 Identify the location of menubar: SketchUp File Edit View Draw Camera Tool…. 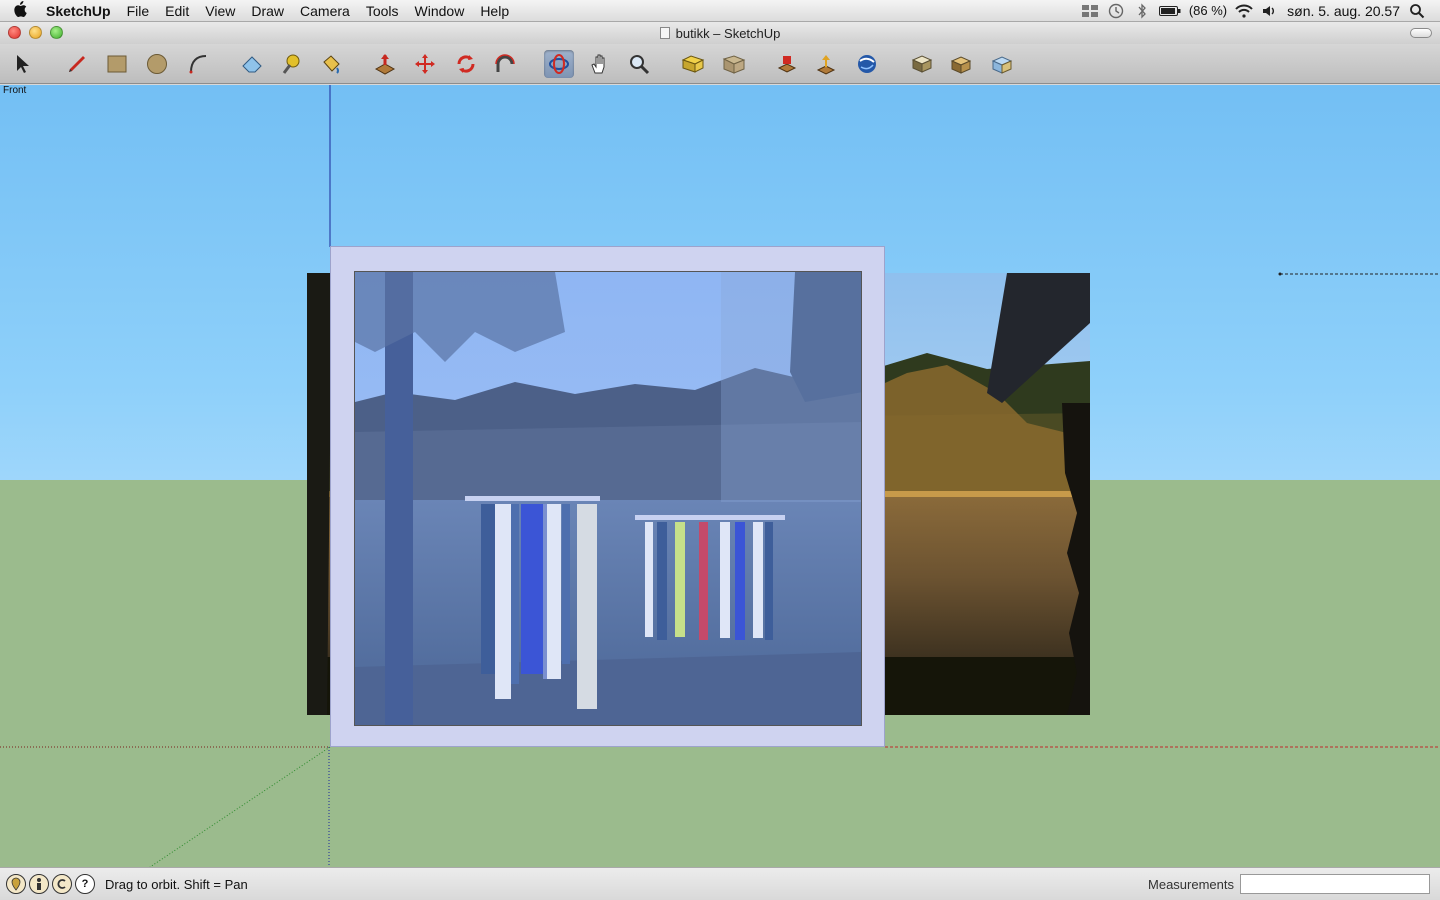
(720, 11).